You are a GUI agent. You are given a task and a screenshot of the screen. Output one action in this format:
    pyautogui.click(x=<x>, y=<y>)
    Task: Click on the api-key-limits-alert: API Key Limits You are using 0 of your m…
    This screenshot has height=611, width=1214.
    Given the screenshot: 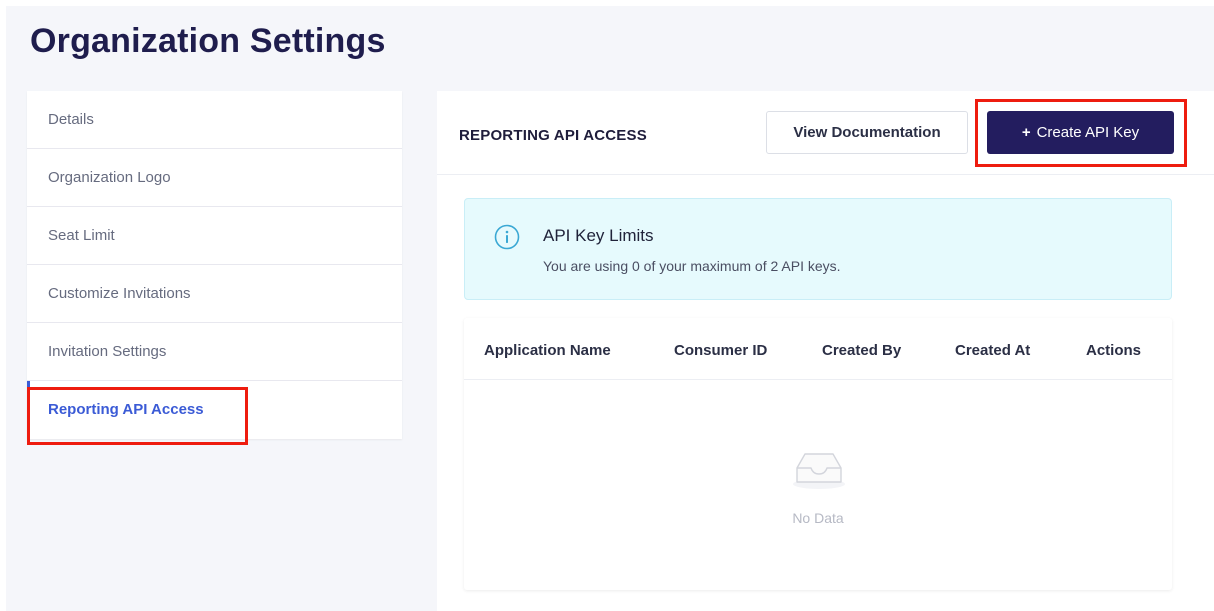 What is the action you would take?
    pyautogui.click(x=818, y=249)
    